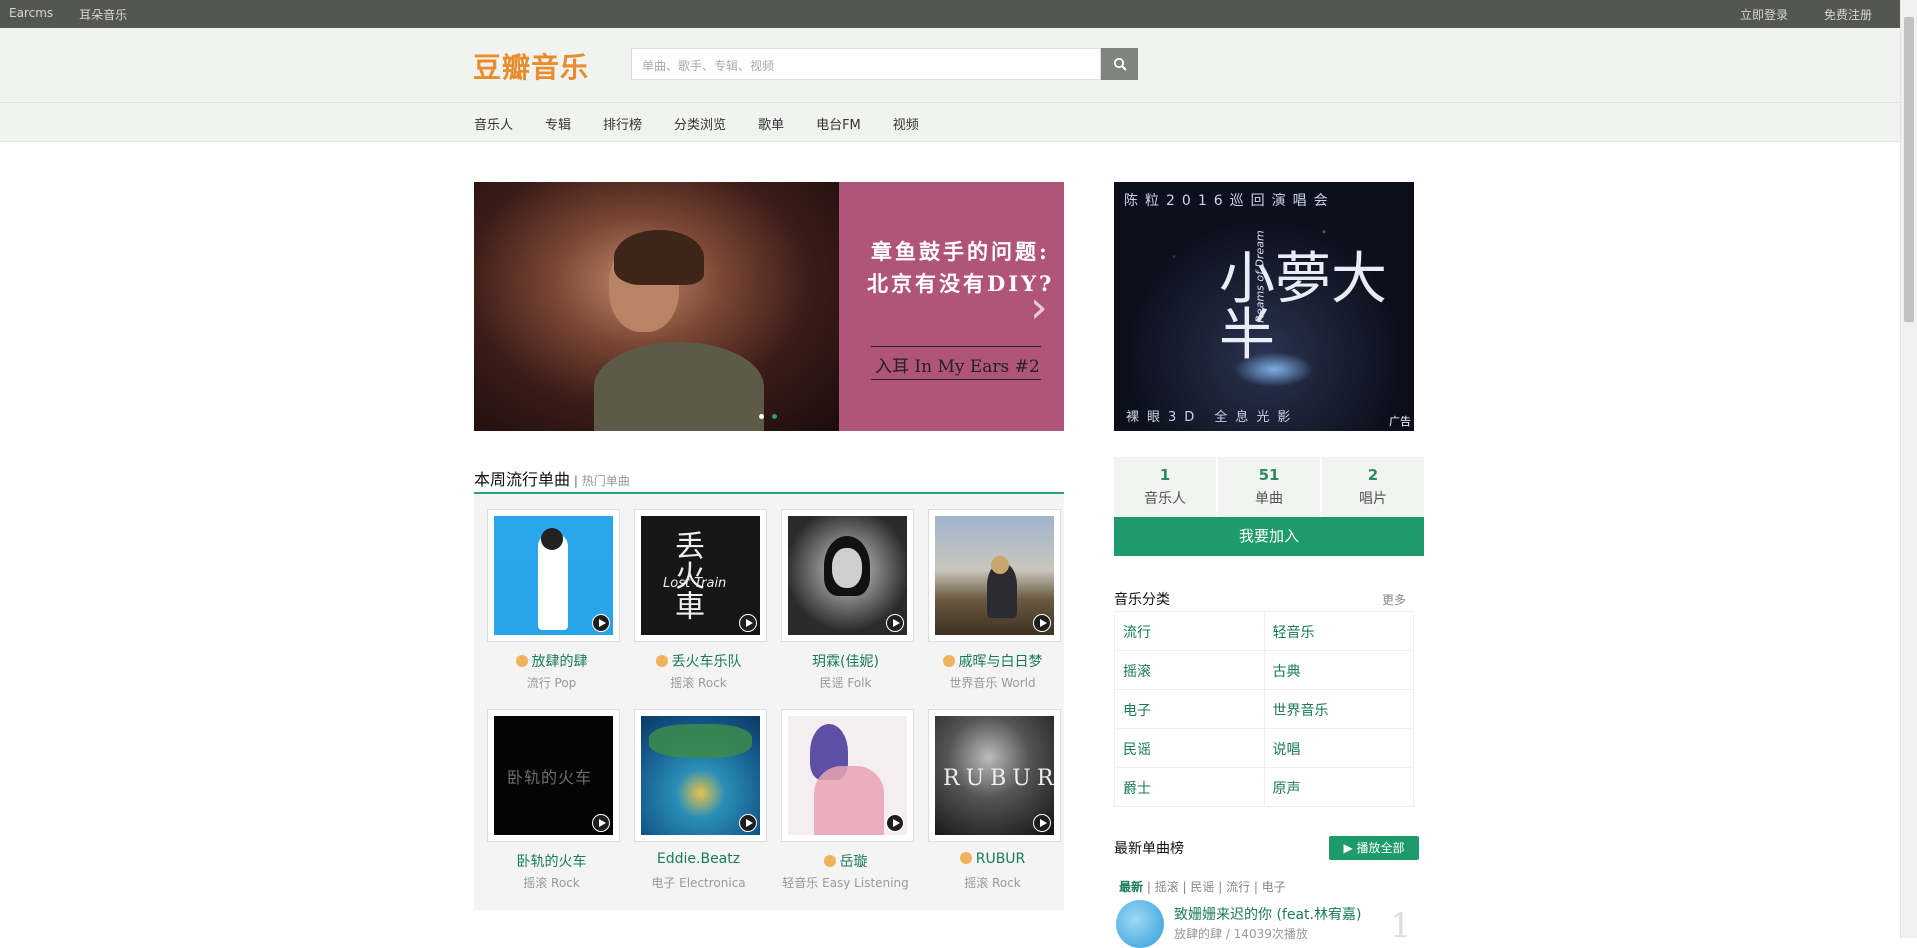  What do you see at coordinates (1189, 631) in the screenshot?
I see `genre-pop: 流行` at bounding box center [1189, 631].